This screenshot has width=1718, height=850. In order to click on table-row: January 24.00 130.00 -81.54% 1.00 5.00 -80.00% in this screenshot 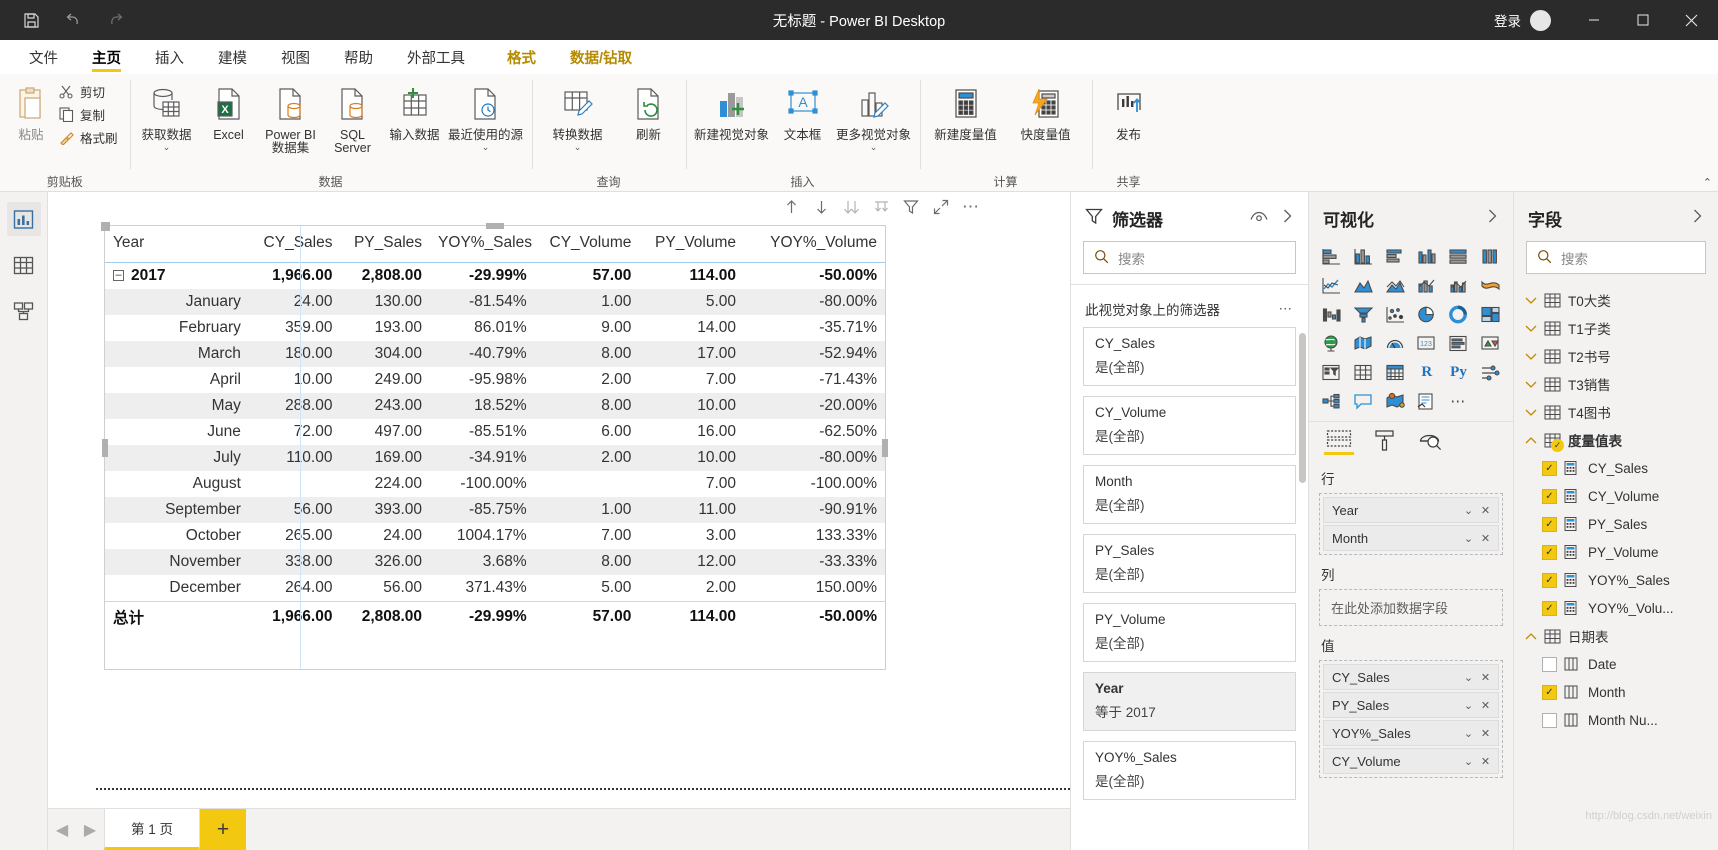, I will do `click(495, 302)`.